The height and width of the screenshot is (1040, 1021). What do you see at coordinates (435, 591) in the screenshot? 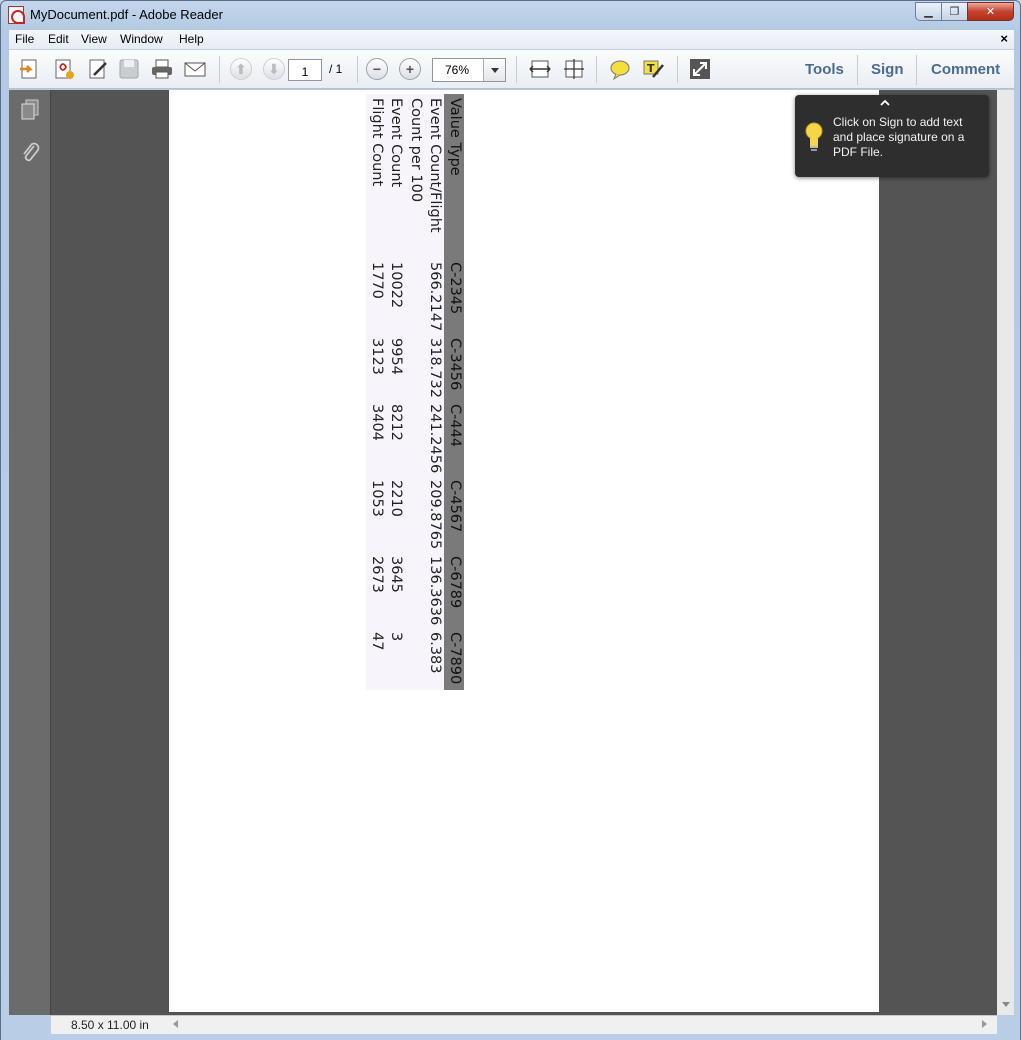
I see `table-cell: 136.3636` at bounding box center [435, 591].